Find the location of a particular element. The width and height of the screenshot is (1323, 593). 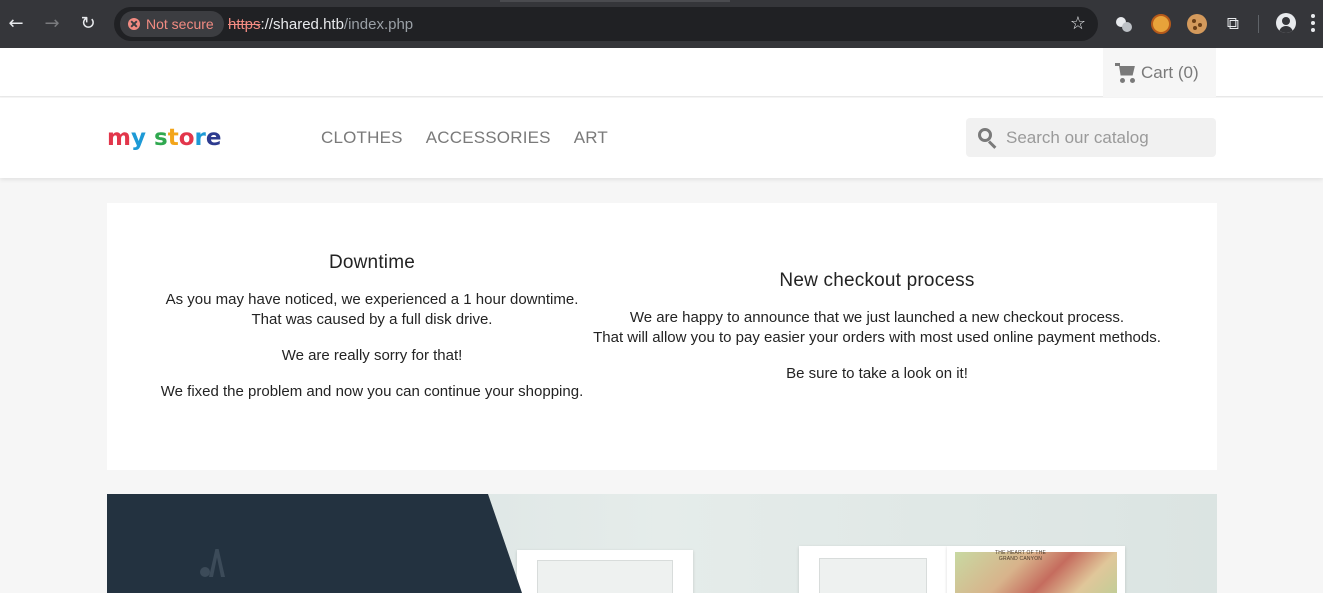

logo-letter: r is located at coordinates (200, 138).